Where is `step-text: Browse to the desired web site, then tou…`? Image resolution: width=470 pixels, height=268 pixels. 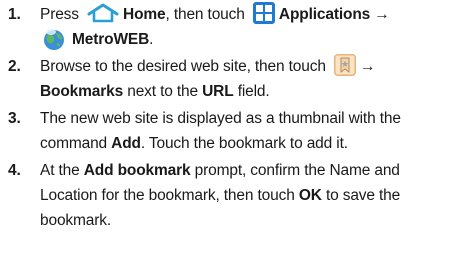
step-text: Browse to the desired web site, then tou… is located at coordinates (183, 66).